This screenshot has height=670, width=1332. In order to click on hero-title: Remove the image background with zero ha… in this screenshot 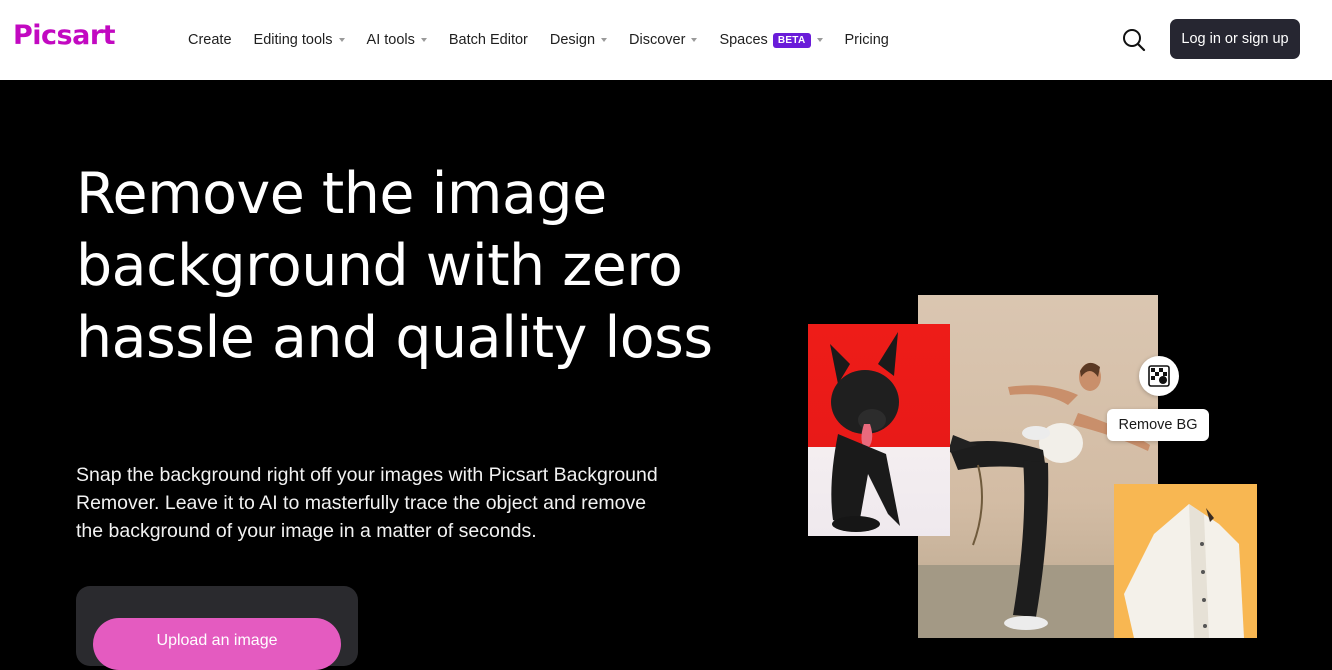, I will do `click(394, 266)`.